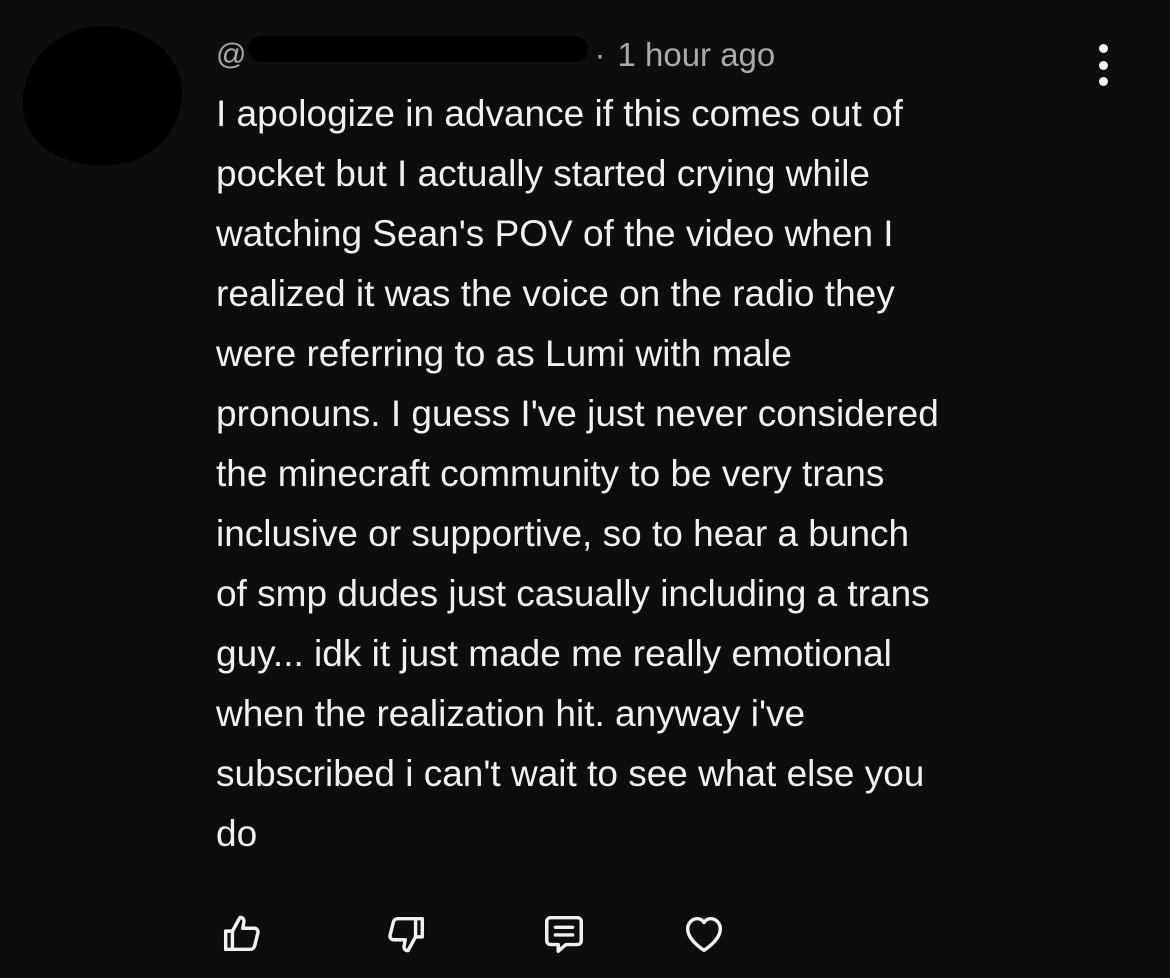 The image size is (1170, 978). What do you see at coordinates (511, 713) in the screenshot?
I see `comment-line: when the realization hit. anyway i've` at bounding box center [511, 713].